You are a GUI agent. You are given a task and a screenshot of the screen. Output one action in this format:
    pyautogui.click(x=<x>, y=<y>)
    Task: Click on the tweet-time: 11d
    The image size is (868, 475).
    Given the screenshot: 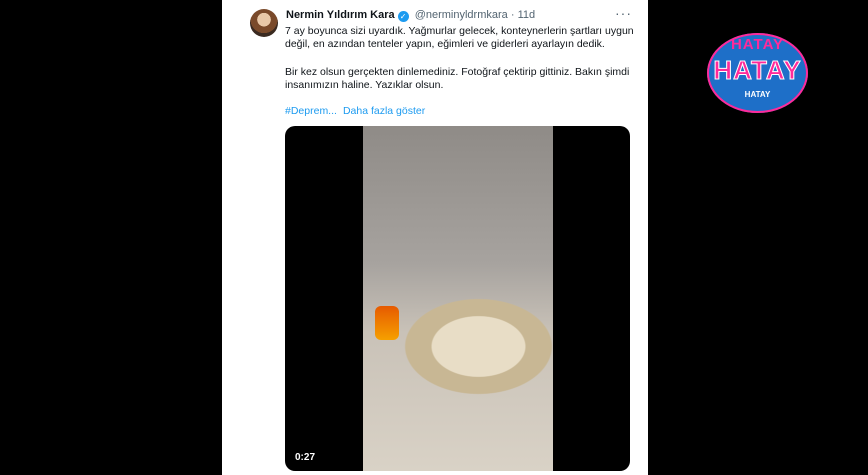 What is the action you would take?
    pyautogui.click(x=527, y=15)
    